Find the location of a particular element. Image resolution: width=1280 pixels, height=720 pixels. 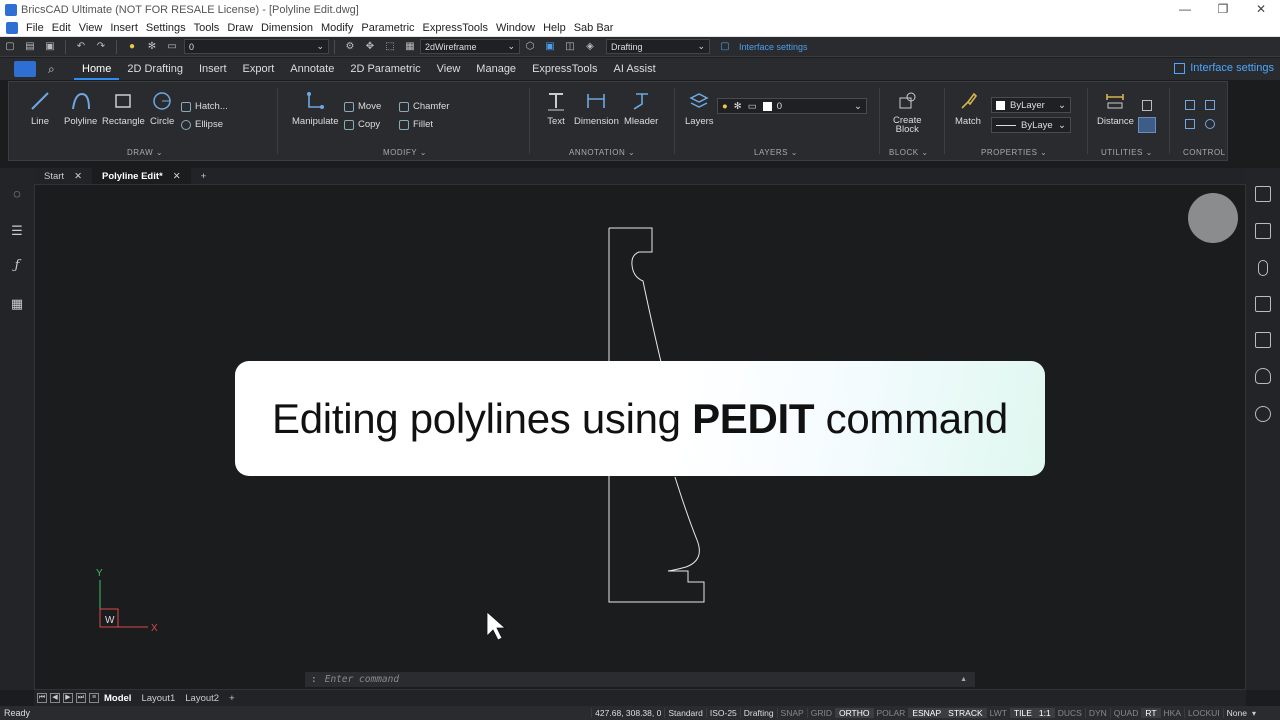

interface-settings-icon: ▢ is located at coordinates (725, 47).